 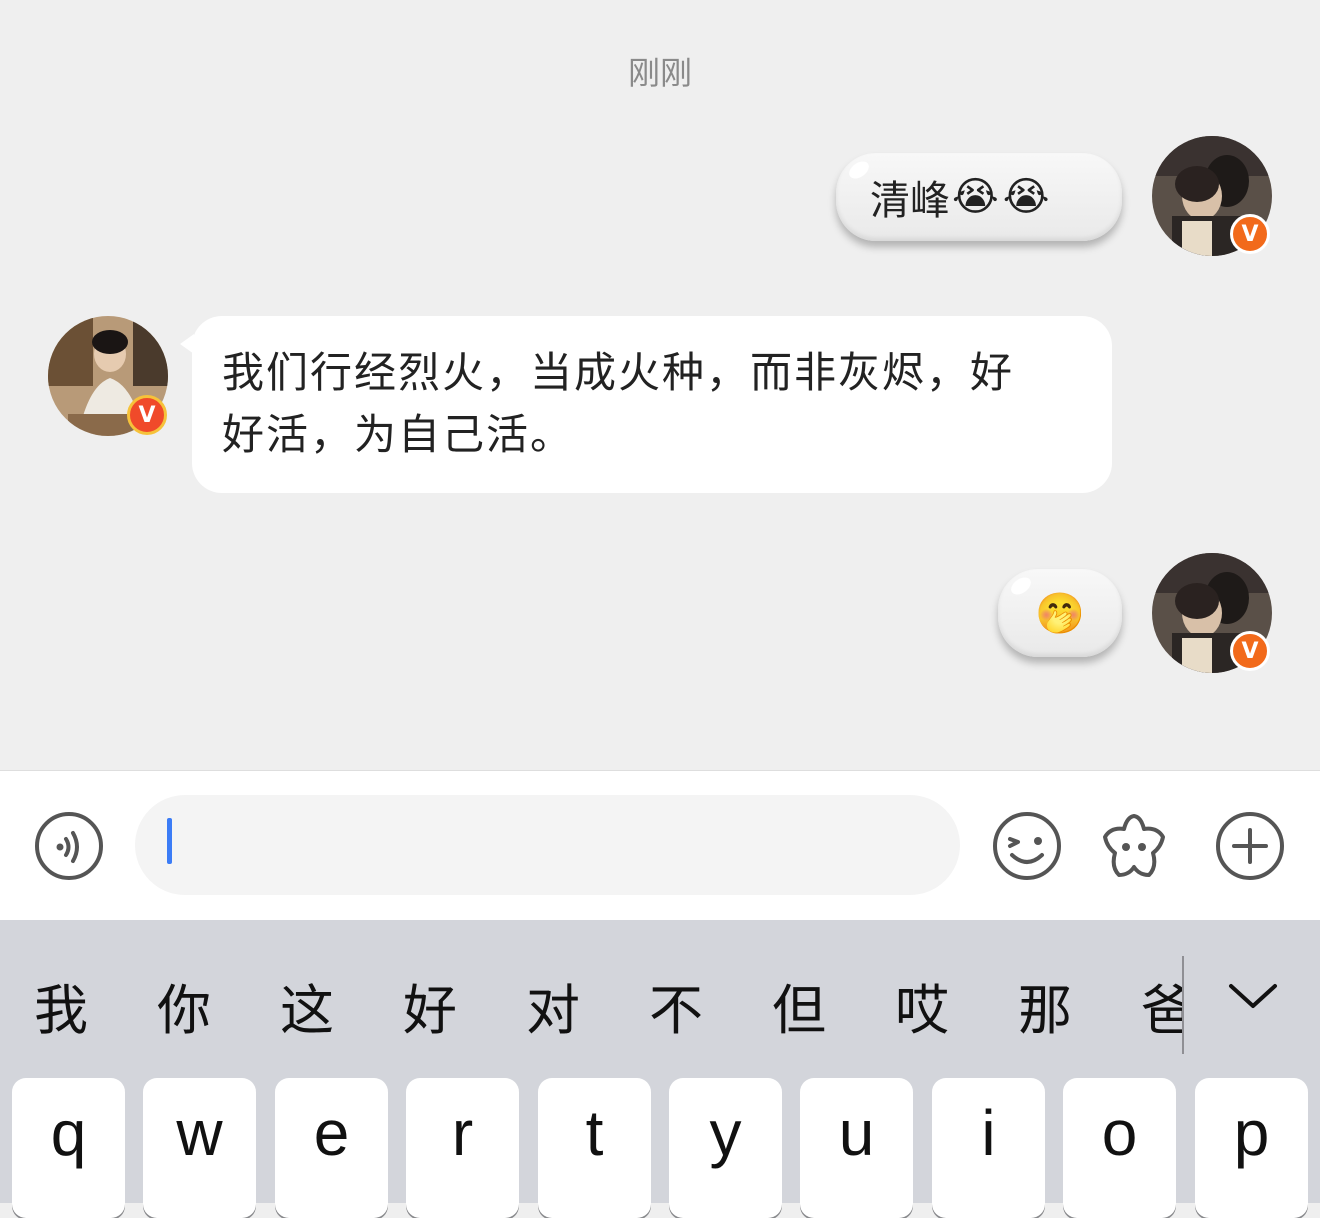 What do you see at coordinates (61, 1005) in the screenshot?
I see `candidate-word: 我` at bounding box center [61, 1005].